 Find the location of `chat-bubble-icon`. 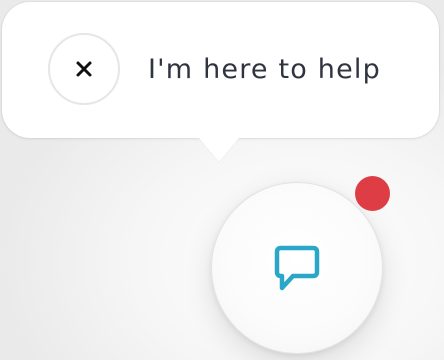

chat-bubble-icon is located at coordinates (297, 268).